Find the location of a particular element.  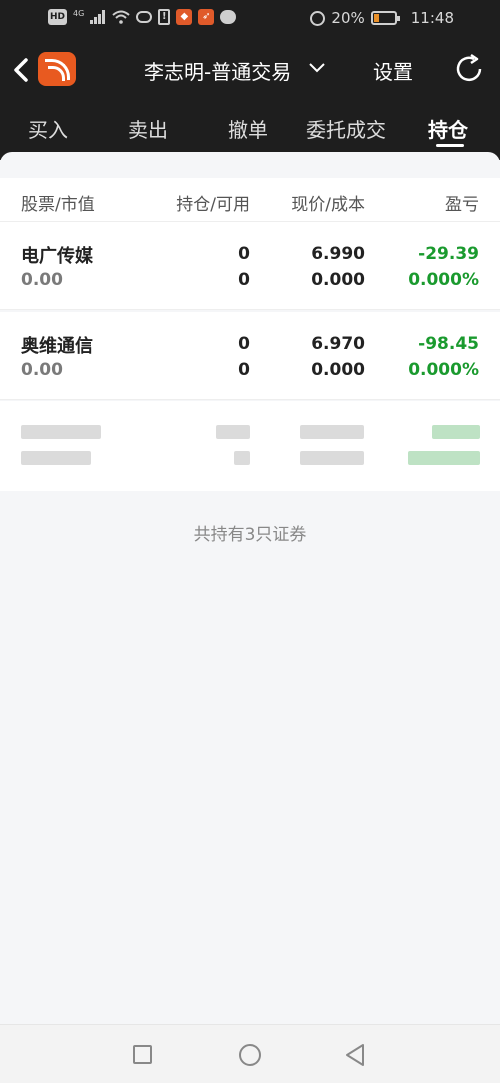

trade-tabs: 买入 卖出 撤单 委托成交 持仓 is located at coordinates (250, 130).